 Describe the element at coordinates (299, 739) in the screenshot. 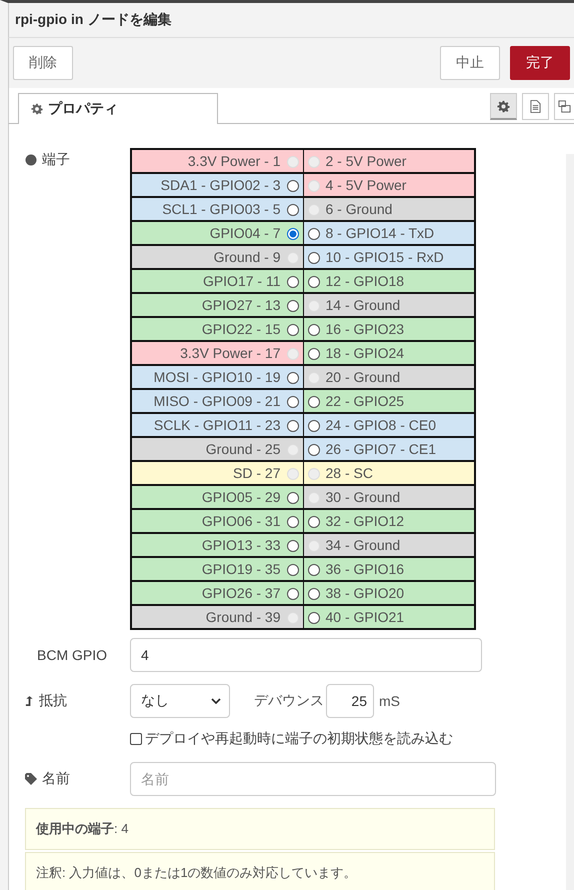

I see `read-initial-label: デプロイや再起動時に端子の初期状態を読み込む` at that location.